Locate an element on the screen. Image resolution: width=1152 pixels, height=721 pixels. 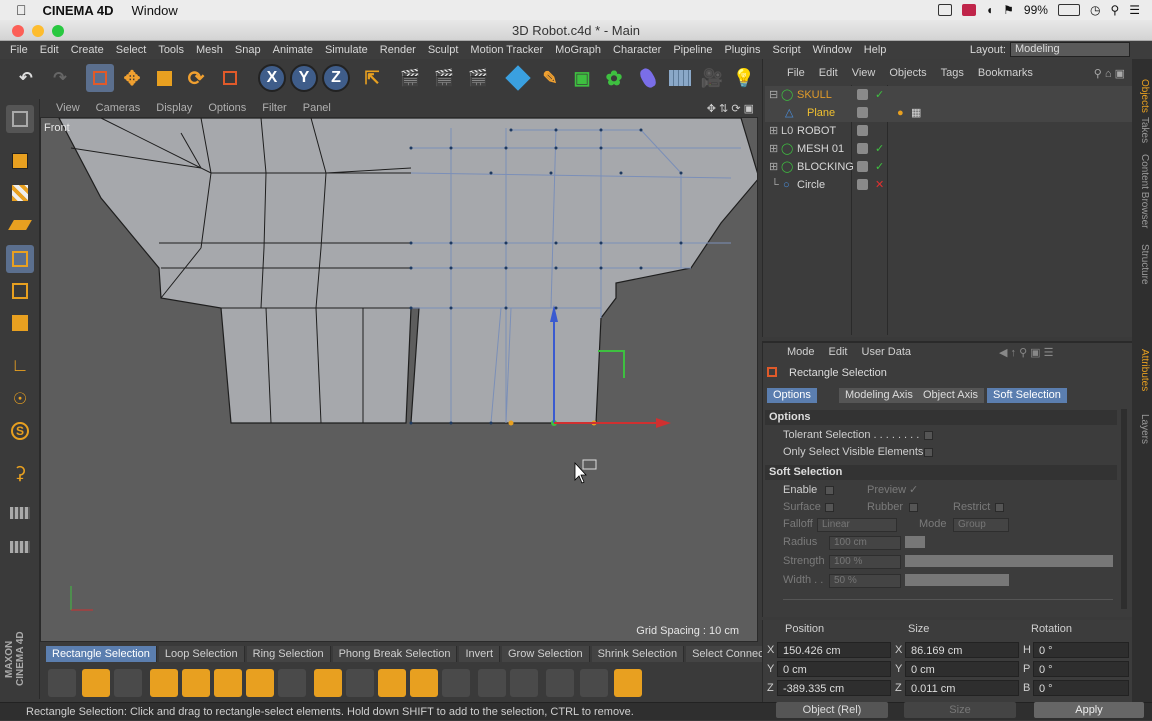
tab-objects: Objects is located at coordinates (1142, 96).